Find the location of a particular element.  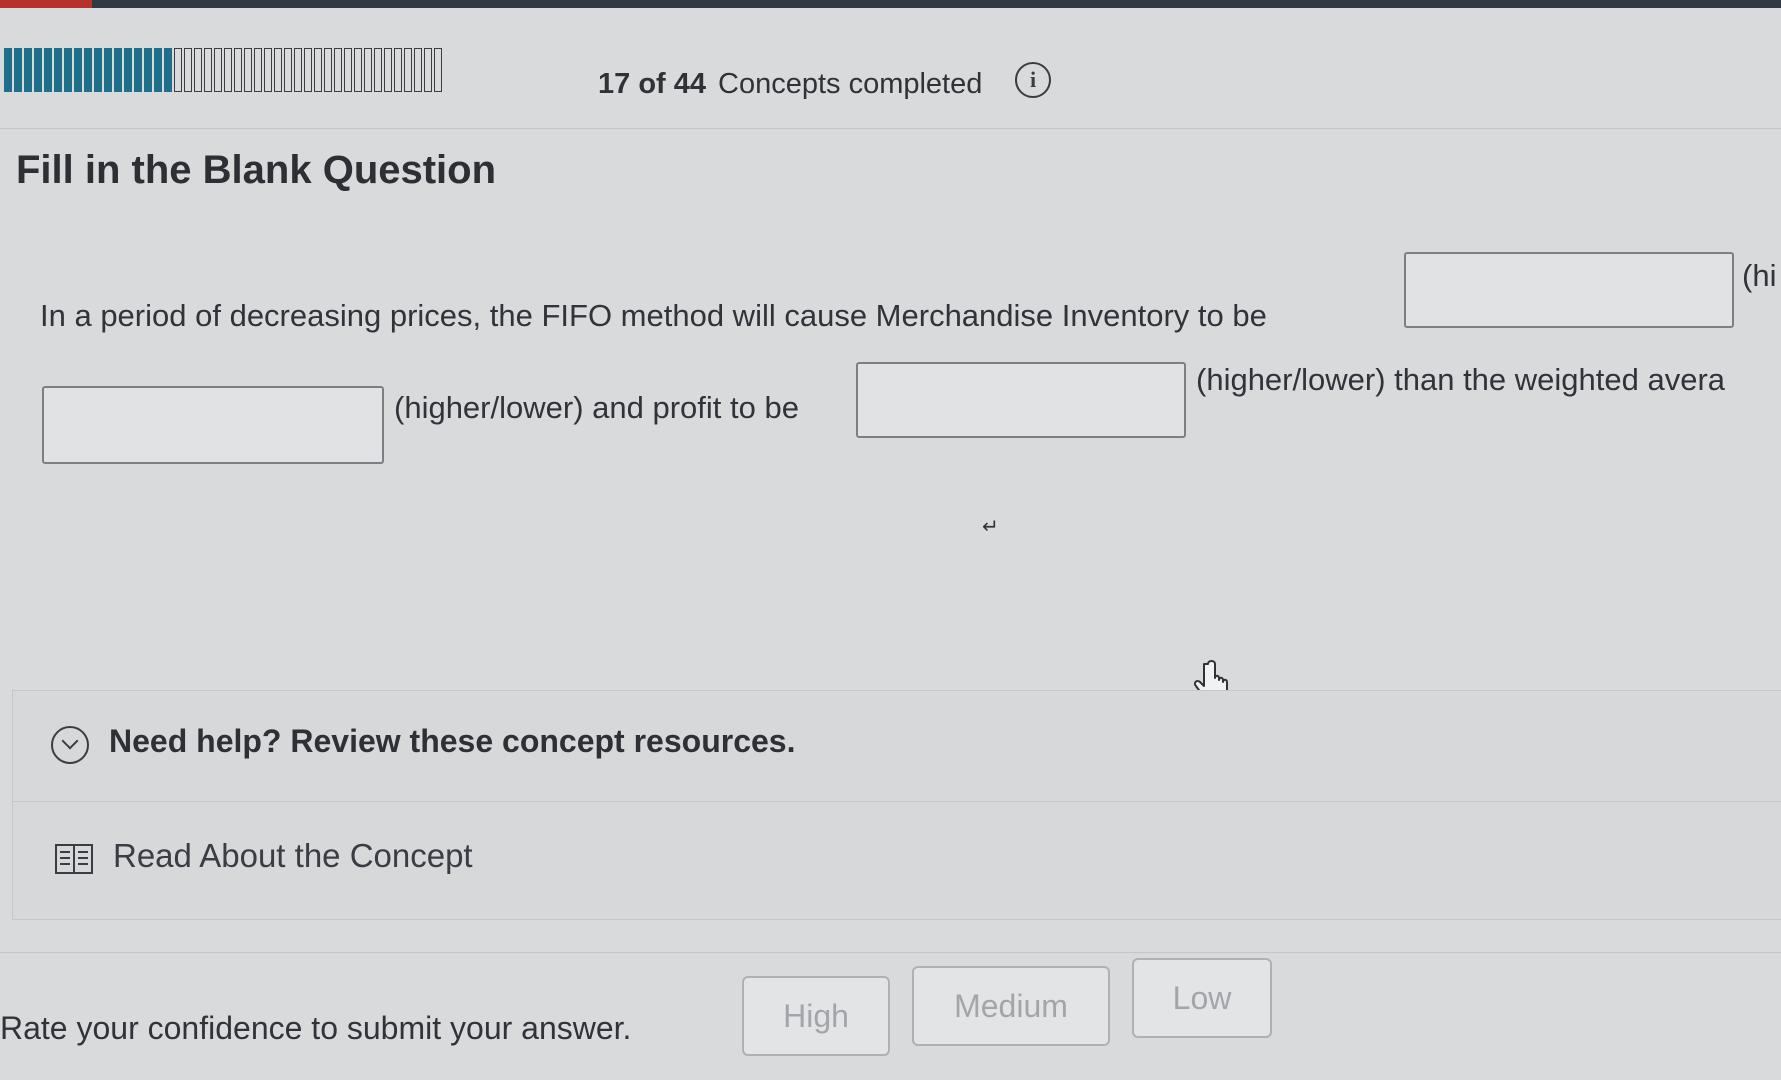

read-concept-label: Read About the Concept is located at coordinates (293, 856).